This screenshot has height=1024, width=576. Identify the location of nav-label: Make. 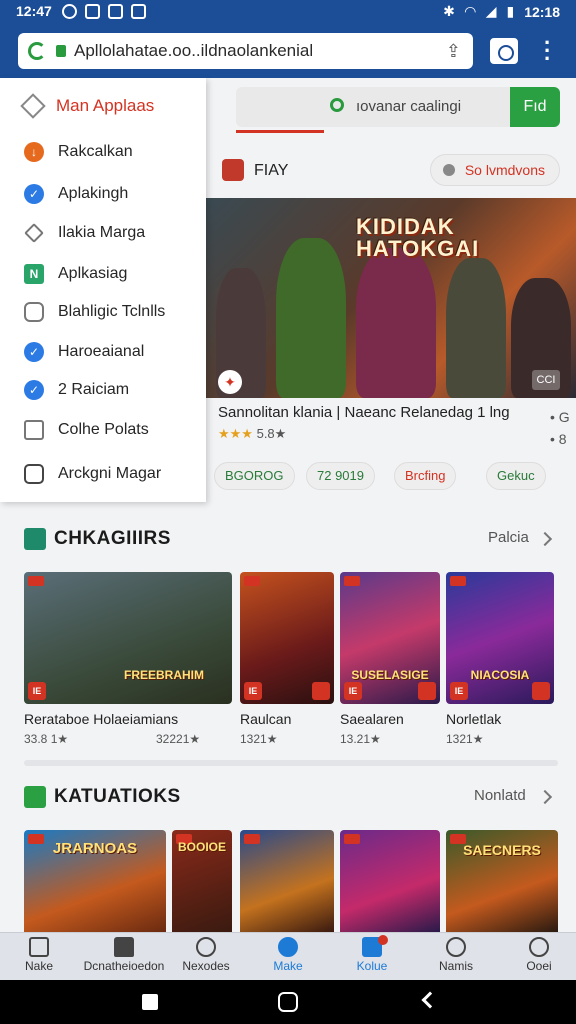
(288, 966).